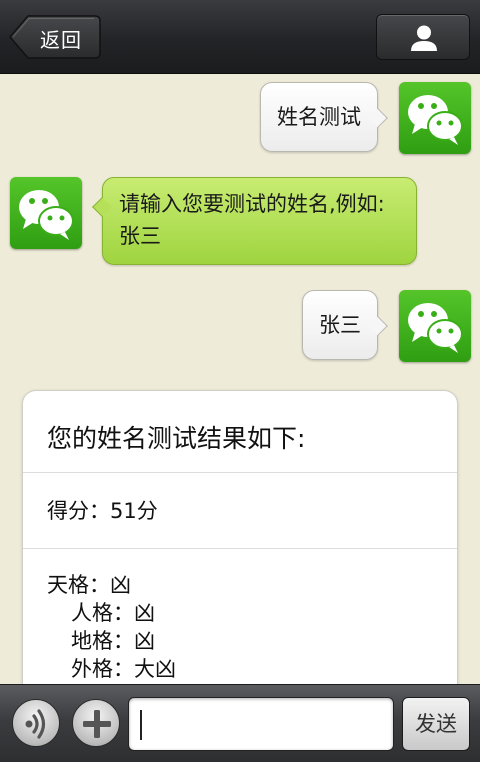 The image size is (480, 762). Describe the element at coordinates (141, 725) in the screenshot. I see `text-caret` at that location.